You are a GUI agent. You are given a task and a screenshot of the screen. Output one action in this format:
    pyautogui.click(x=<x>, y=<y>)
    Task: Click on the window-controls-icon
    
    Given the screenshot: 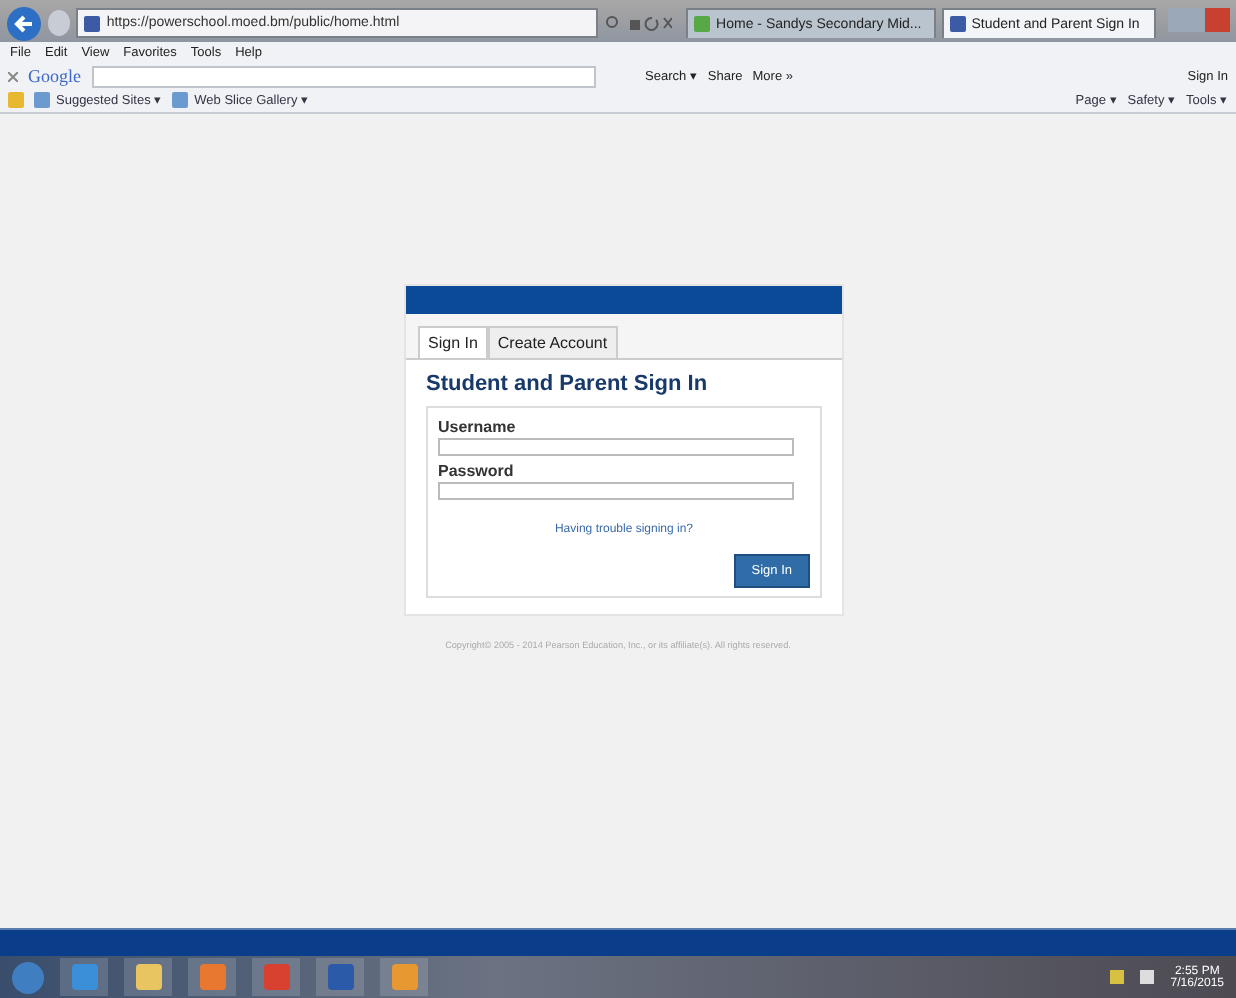 What is the action you would take?
    pyautogui.click(x=1198, y=19)
    